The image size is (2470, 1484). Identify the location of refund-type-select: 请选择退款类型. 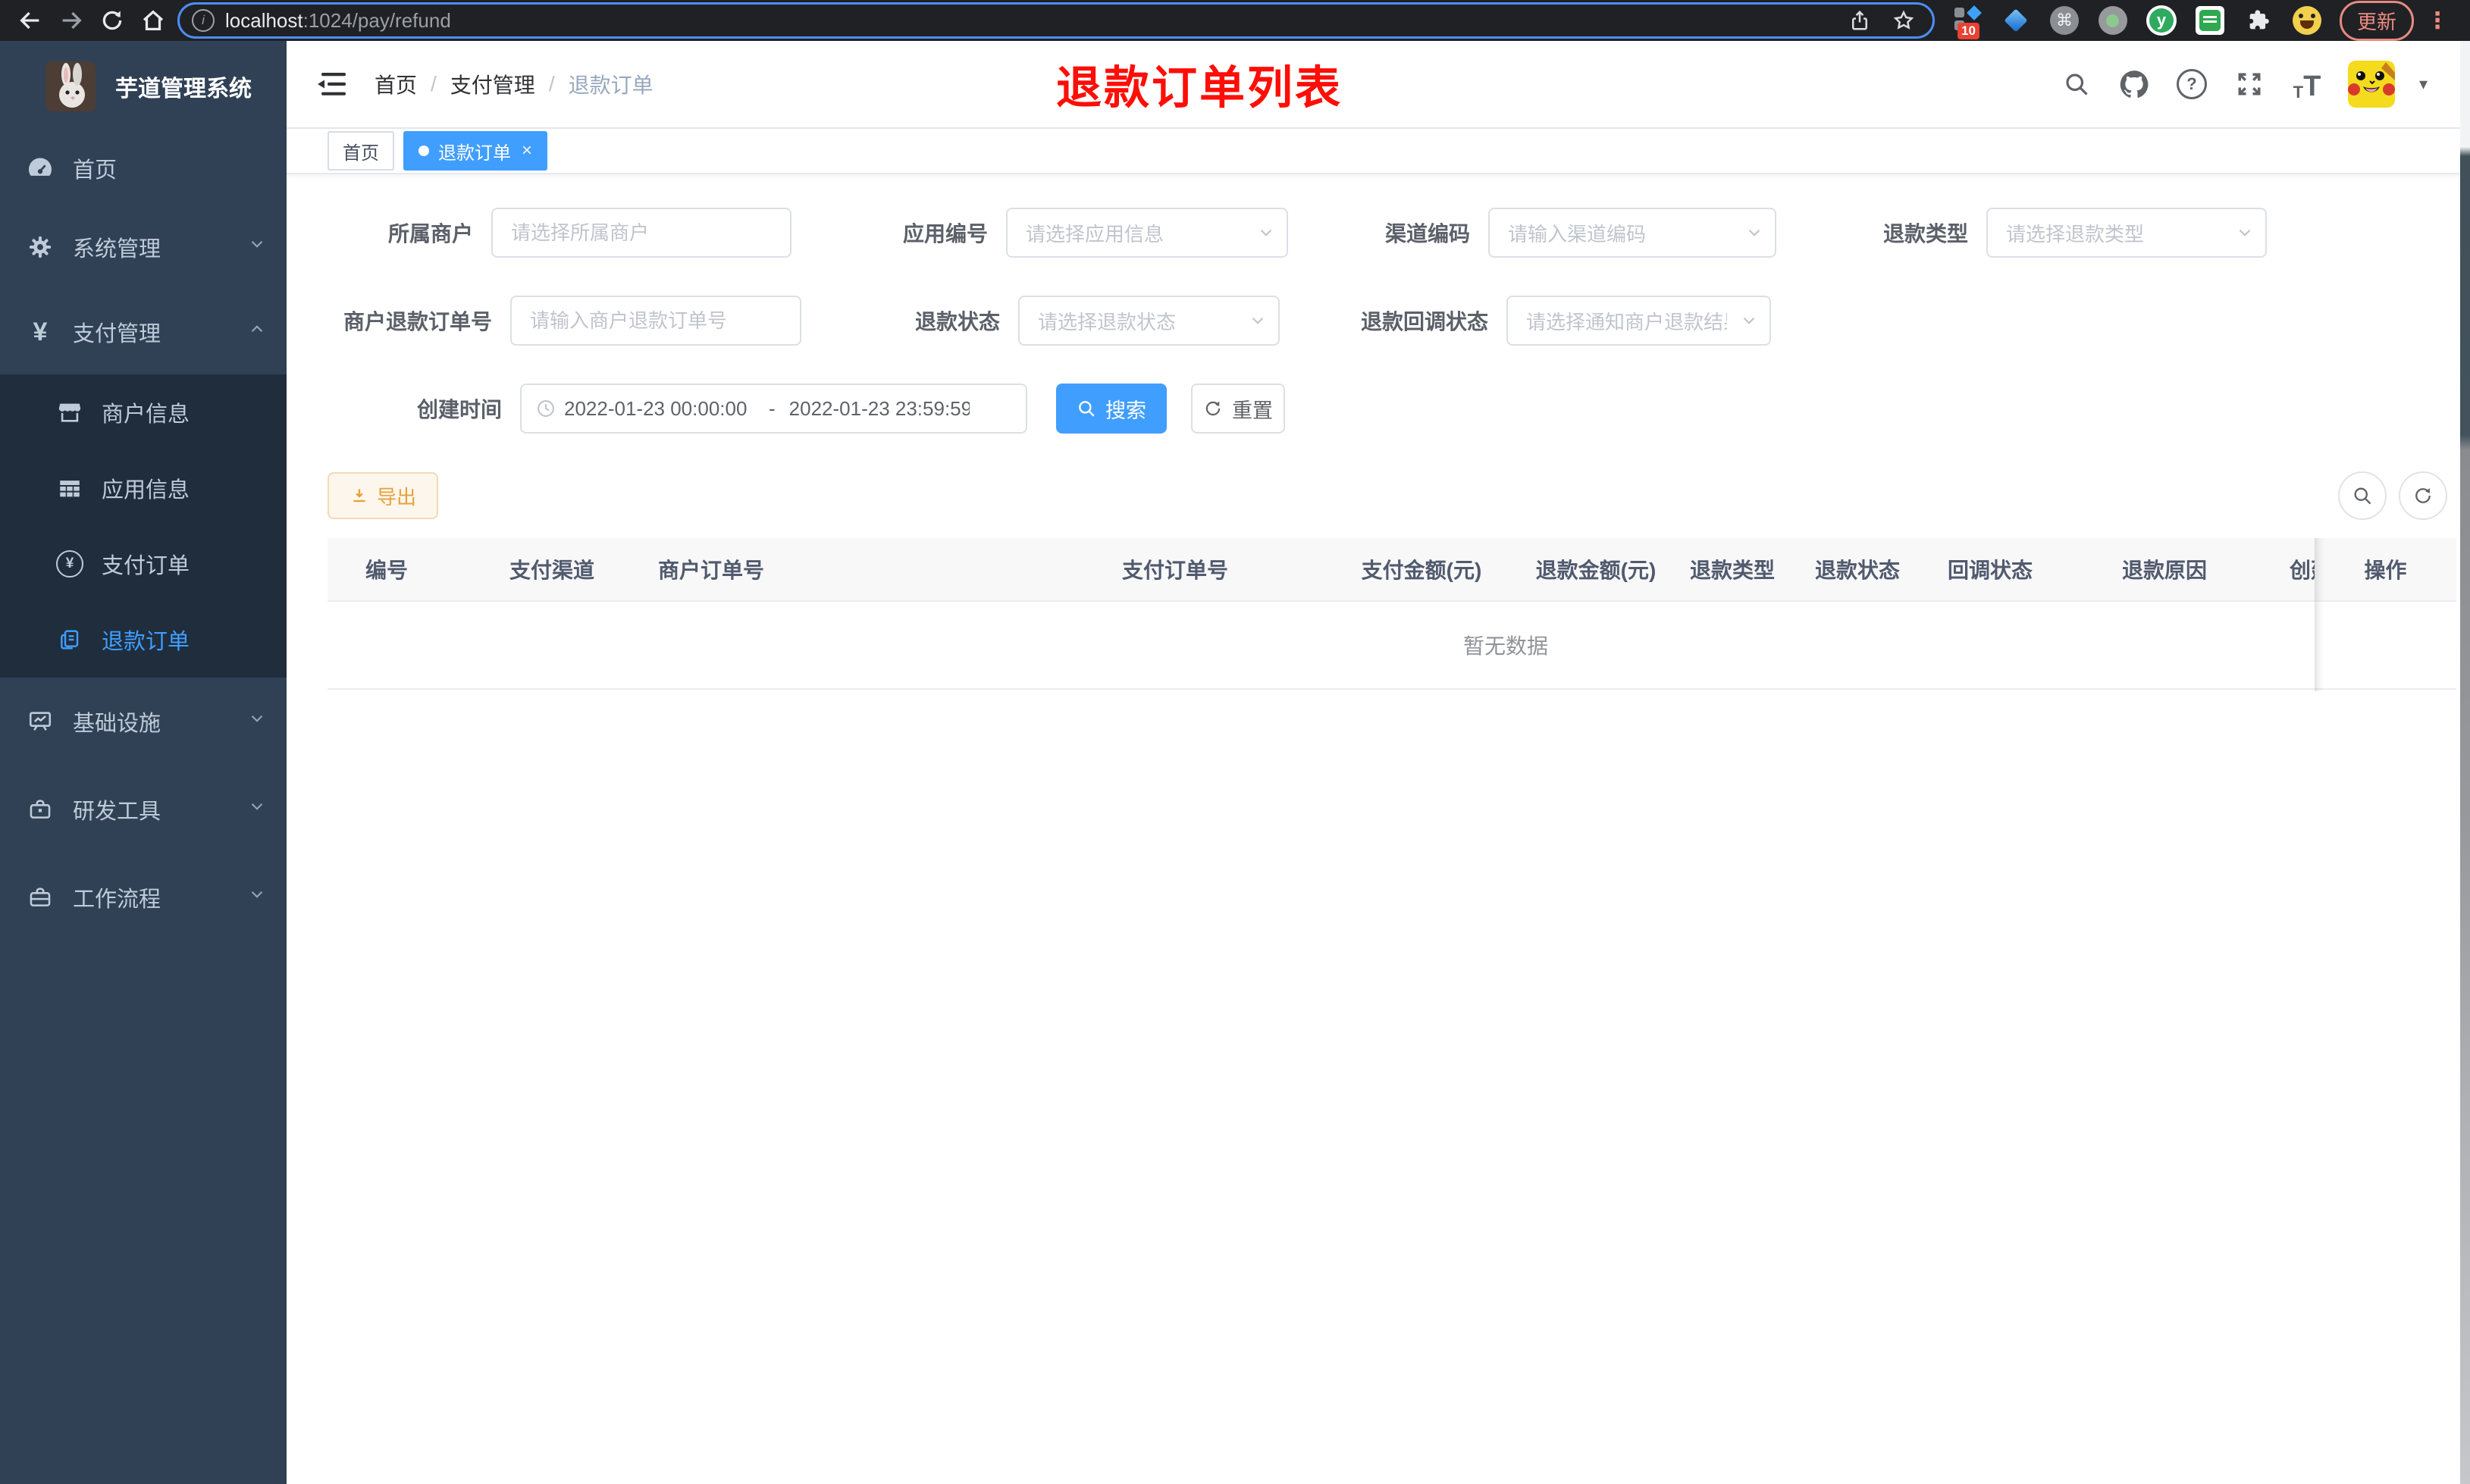
(2126, 233).